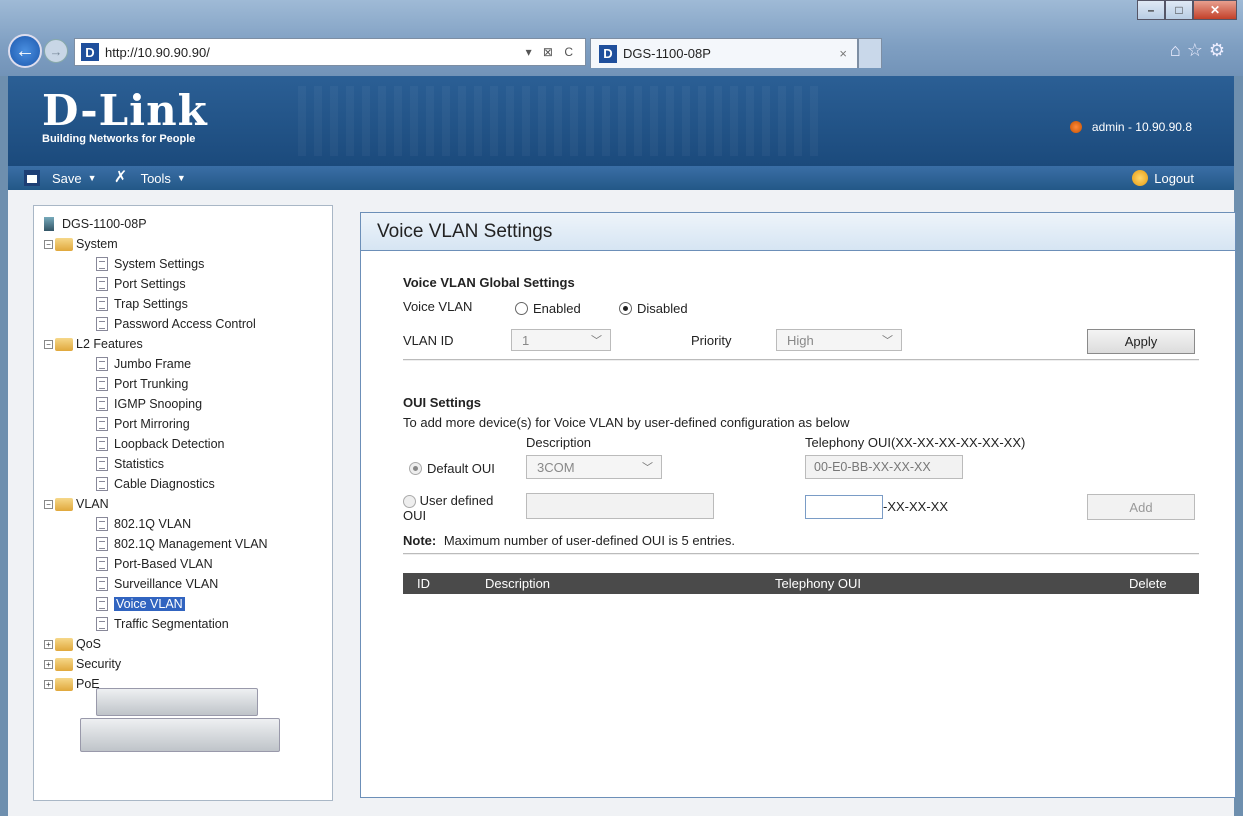 This screenshot has height=816, width=1243. What do you see at coordinates (152, 424) in the screenshot?
I see `tree-item-label: Port Mirroring` at bounding box center [152, 424].